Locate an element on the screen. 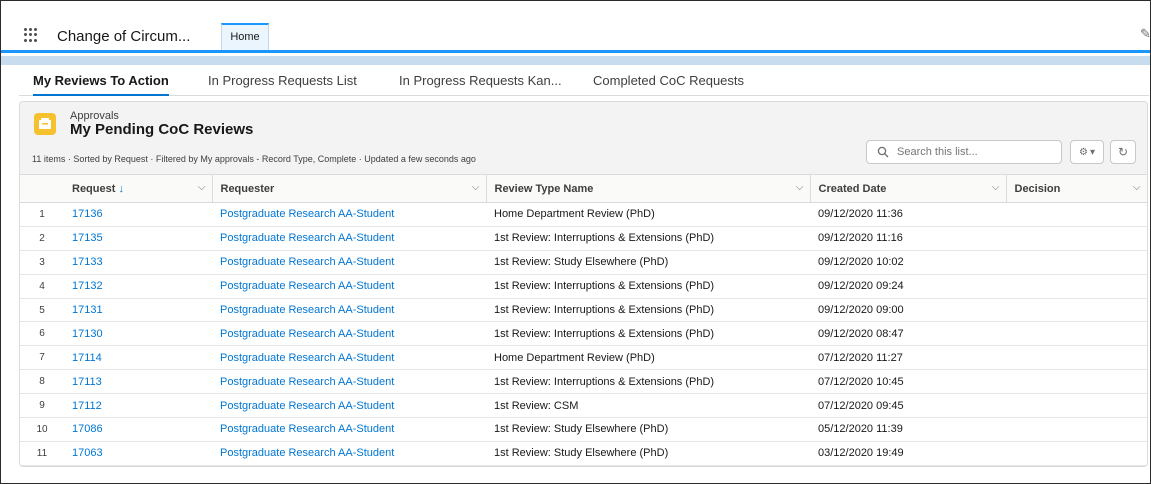  row-number: 11 is located at coordinates (42, 453).